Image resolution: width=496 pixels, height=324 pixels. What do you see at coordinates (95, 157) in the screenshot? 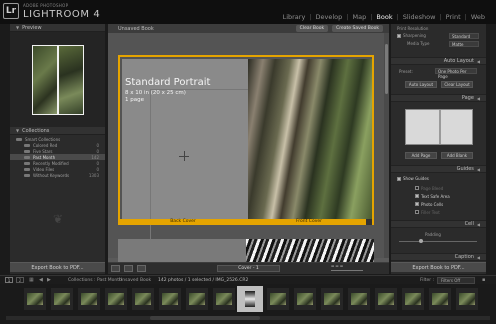
I see `collection-count: 142` at bounding box center [95, 157].